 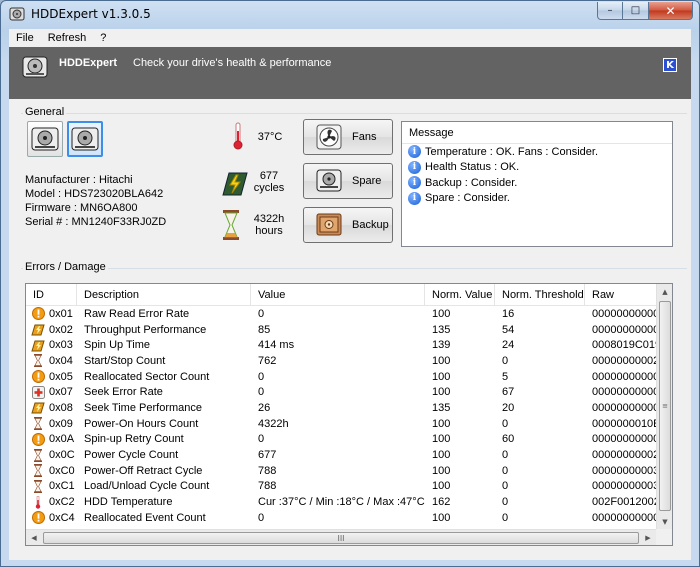 What do you see at coordinates (123, 392) in the screenshot?
I see `cell-description: Seek Error Rate` at bounding box center [123, 392].